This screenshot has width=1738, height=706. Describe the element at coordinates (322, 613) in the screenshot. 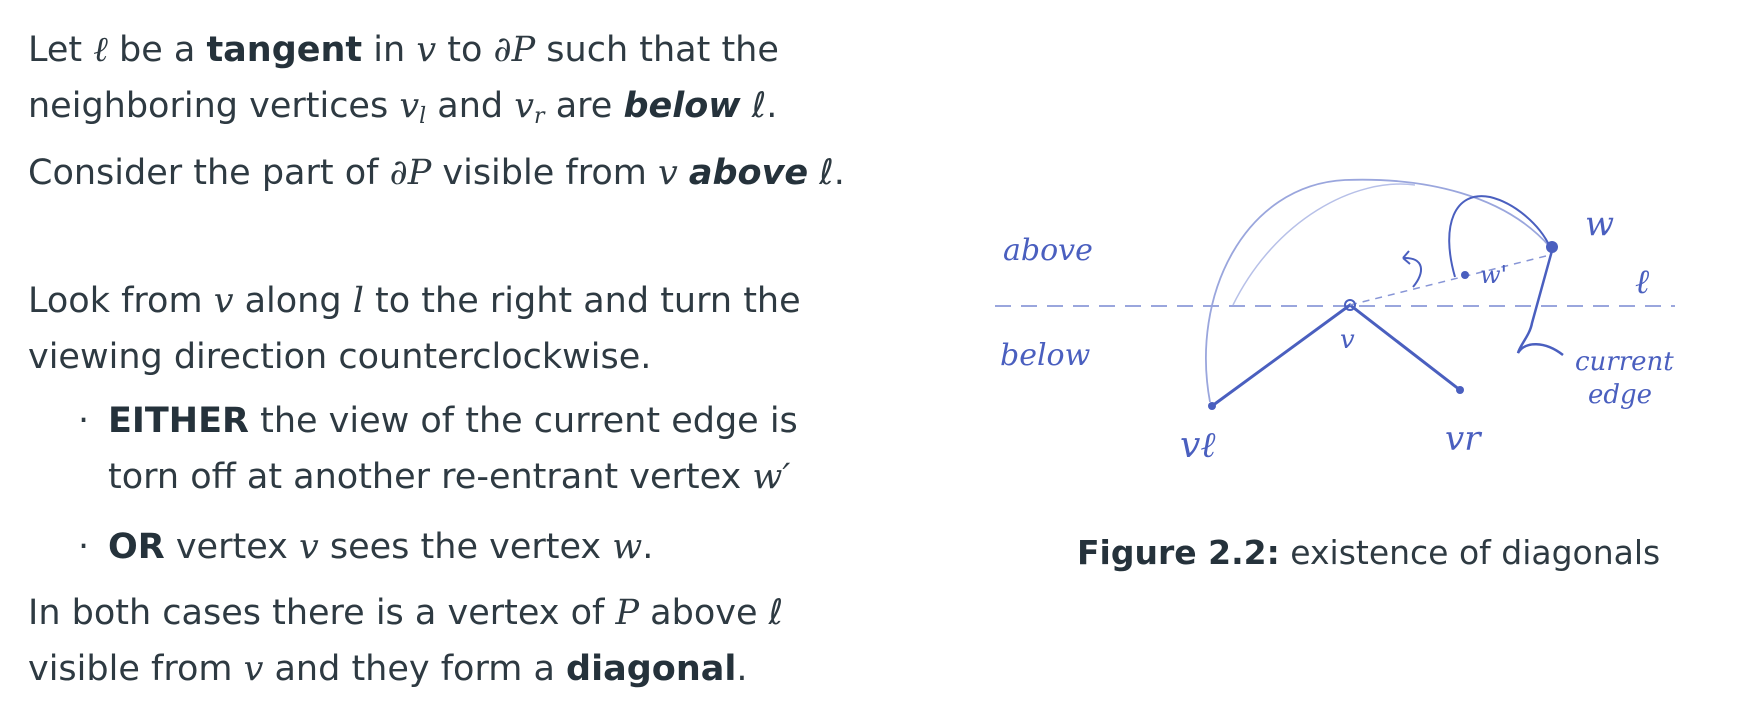

I see `text-run: In both cases there is a vertex of` at that location.